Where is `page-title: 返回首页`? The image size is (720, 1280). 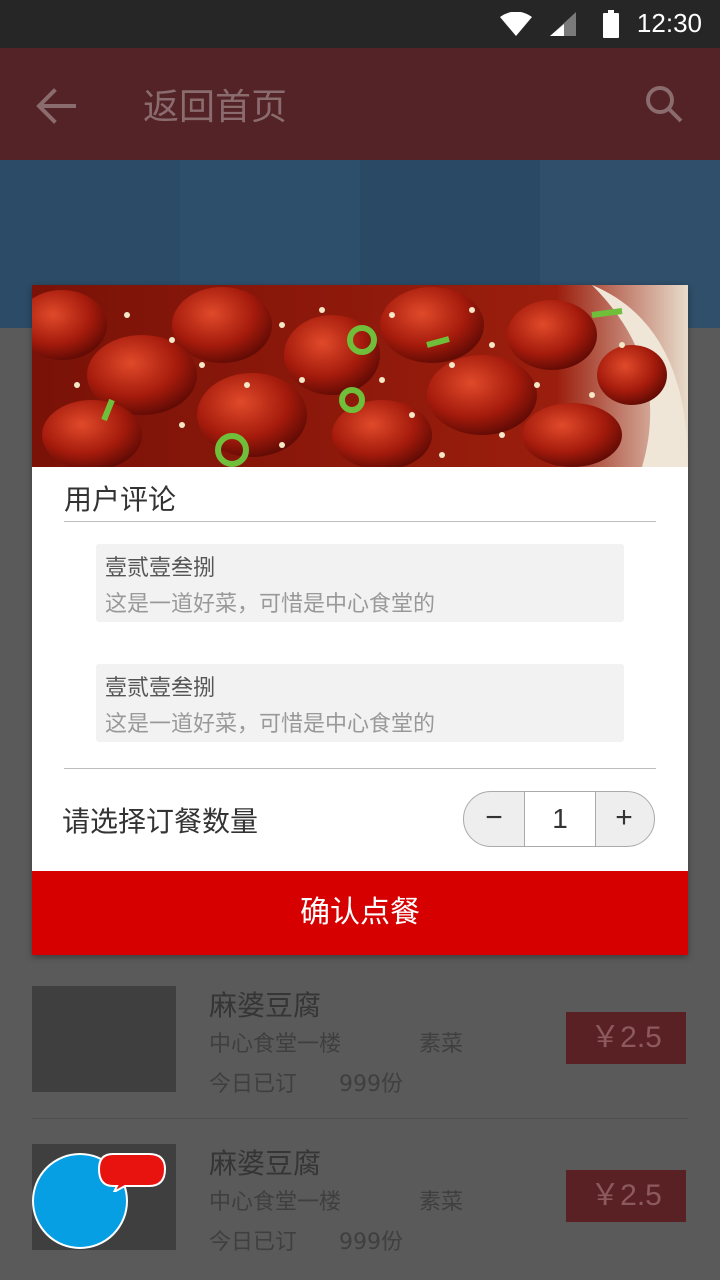 page-title: 返回首页 is located at coordinates (215, 104).